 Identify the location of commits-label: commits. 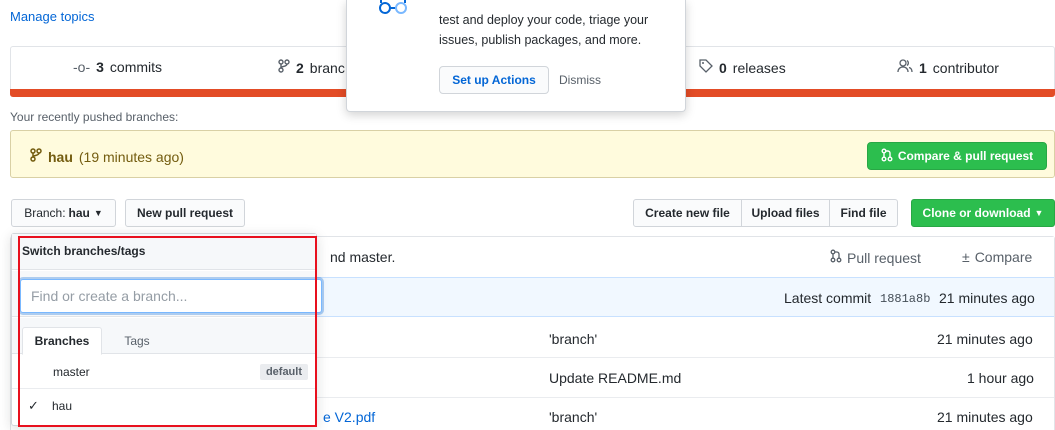
(136, 67).